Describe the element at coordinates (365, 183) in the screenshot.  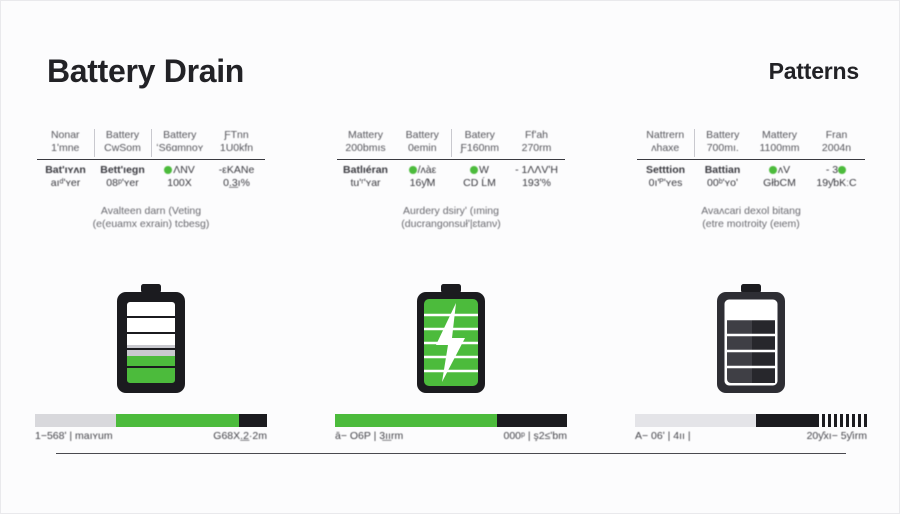
I see `cell-line-2: tuʹʳʹʏar` at that location.